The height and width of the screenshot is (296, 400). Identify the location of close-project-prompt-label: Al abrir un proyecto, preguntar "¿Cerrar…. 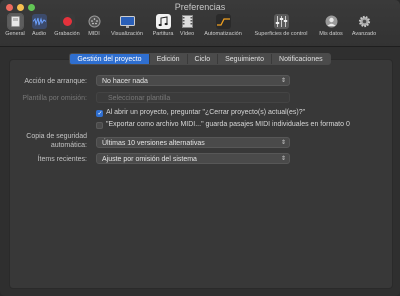
(206, 112).